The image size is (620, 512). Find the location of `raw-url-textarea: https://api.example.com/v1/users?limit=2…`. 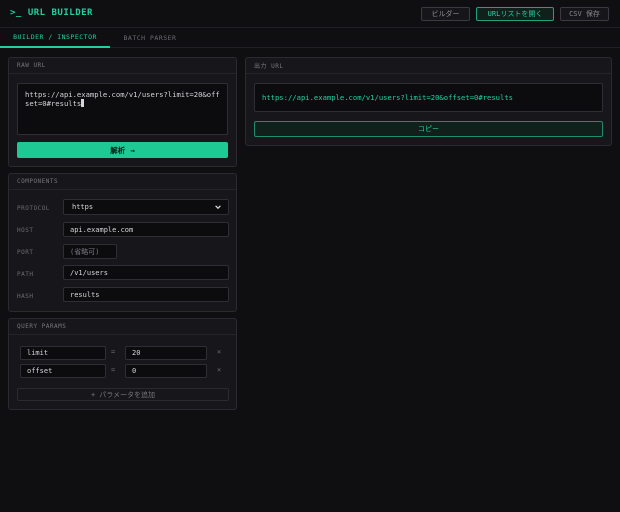

raw-url-textarea: https://api.example.com/v1/users?limit=2… is located at coordinates (122, 109).